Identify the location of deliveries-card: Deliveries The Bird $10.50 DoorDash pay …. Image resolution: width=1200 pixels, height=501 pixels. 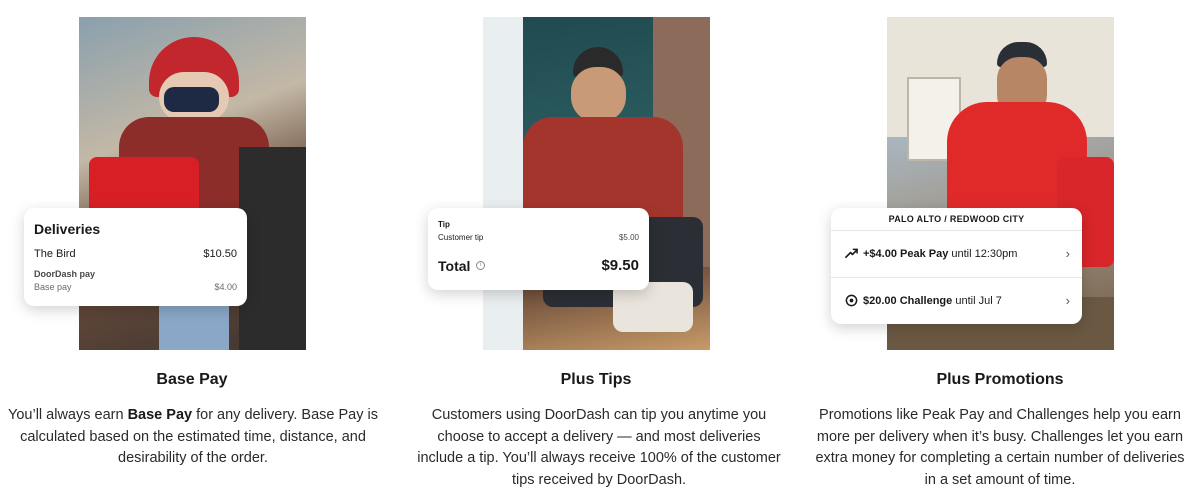
(135, 257).